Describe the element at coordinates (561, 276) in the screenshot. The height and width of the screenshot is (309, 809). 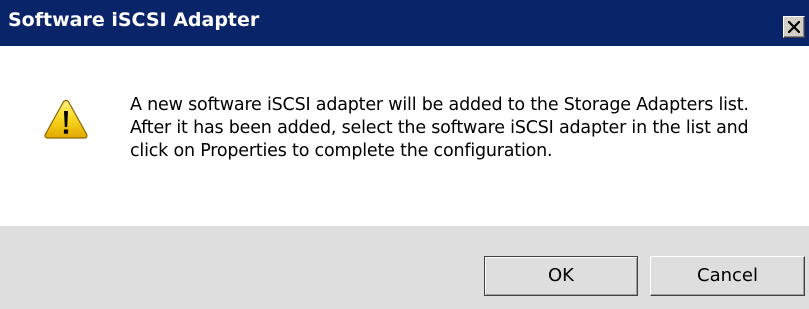
I see `ok-button: OK` at that location.